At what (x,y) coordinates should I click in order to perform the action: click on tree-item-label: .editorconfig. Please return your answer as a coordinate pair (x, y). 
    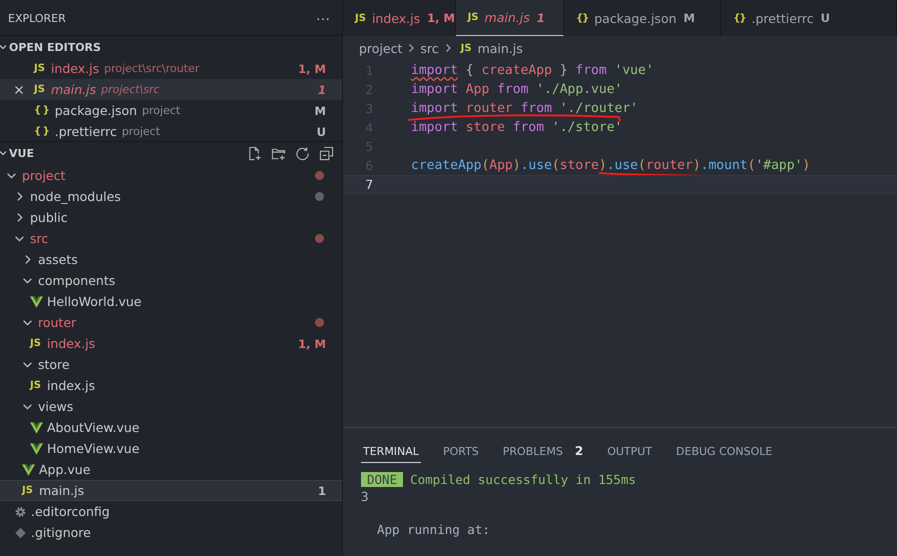
    Looking at the image, I should click on (70, 511).